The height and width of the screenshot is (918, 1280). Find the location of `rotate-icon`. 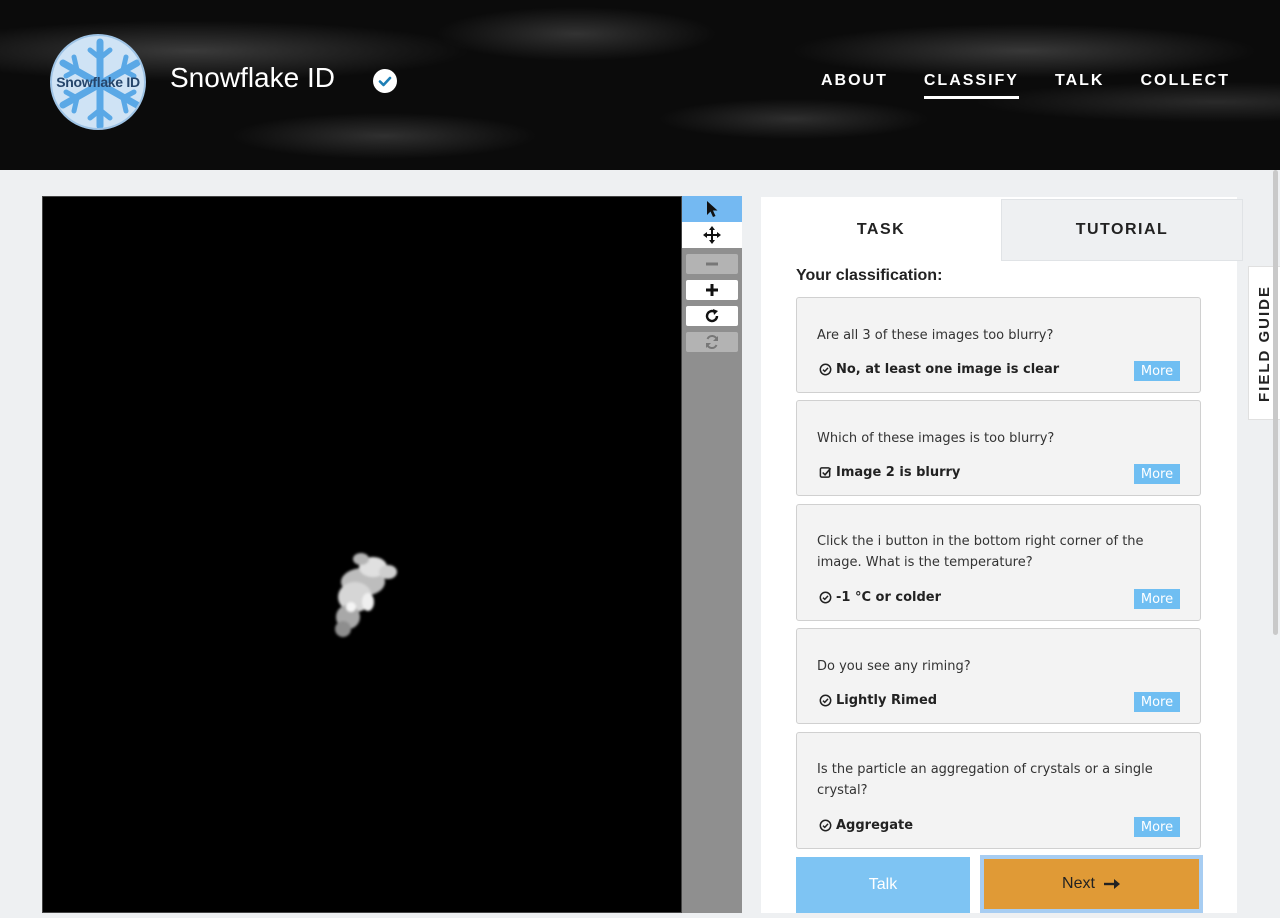

rotate-icon is located at coordinates (712, 316).